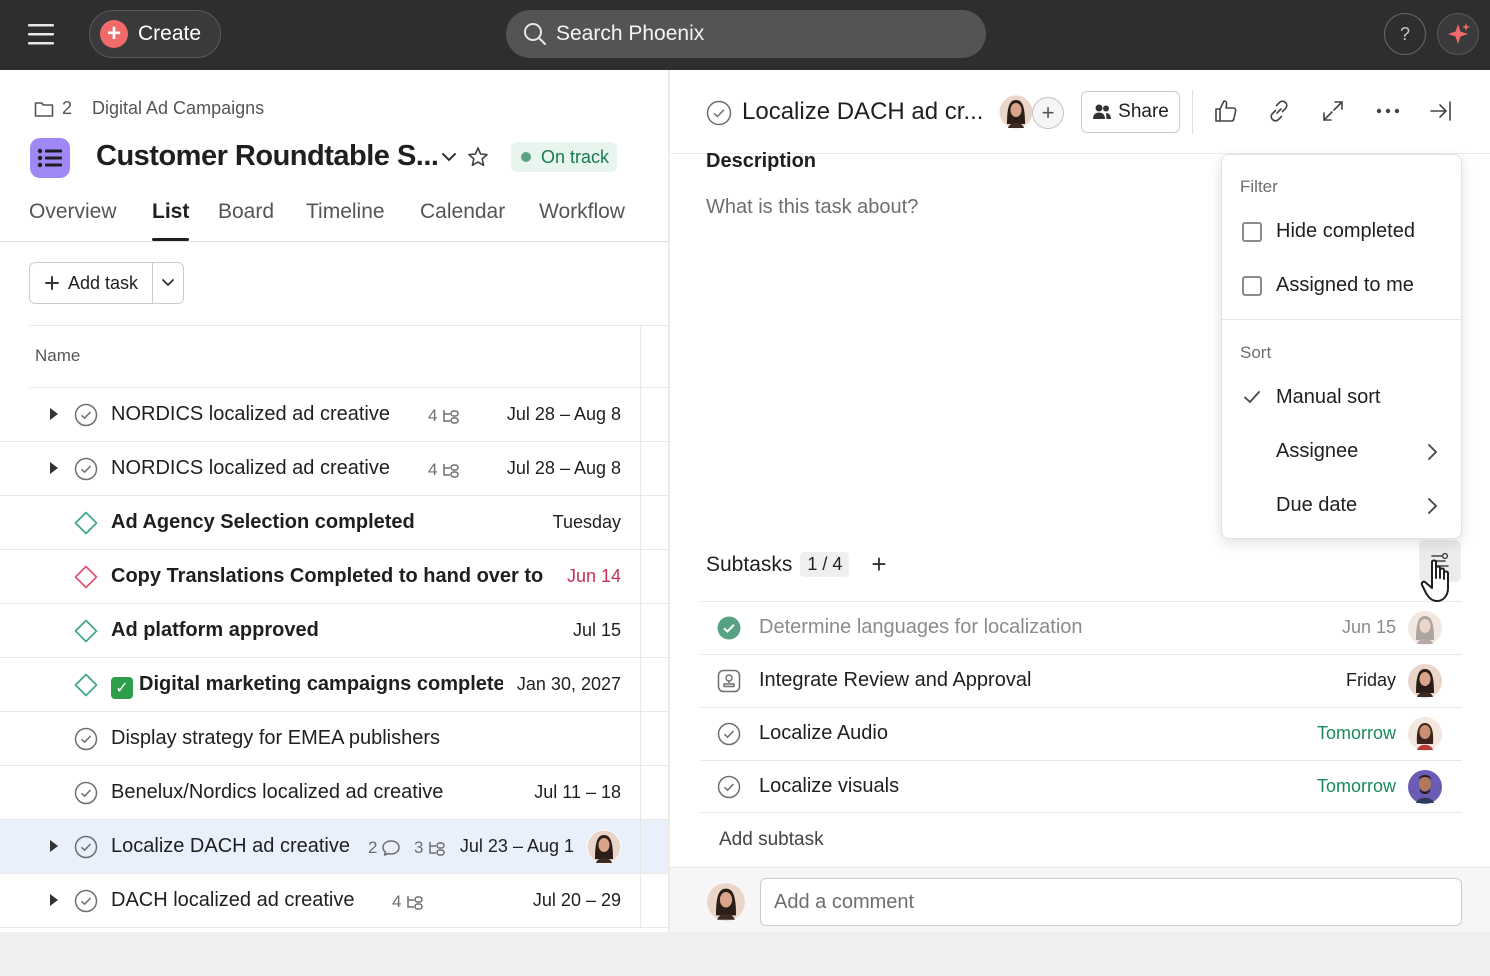 Image resolution: width=1490 pixels, height=976 pixels. I want to click on subtask-name: Localize visuals, so click(829, 786).